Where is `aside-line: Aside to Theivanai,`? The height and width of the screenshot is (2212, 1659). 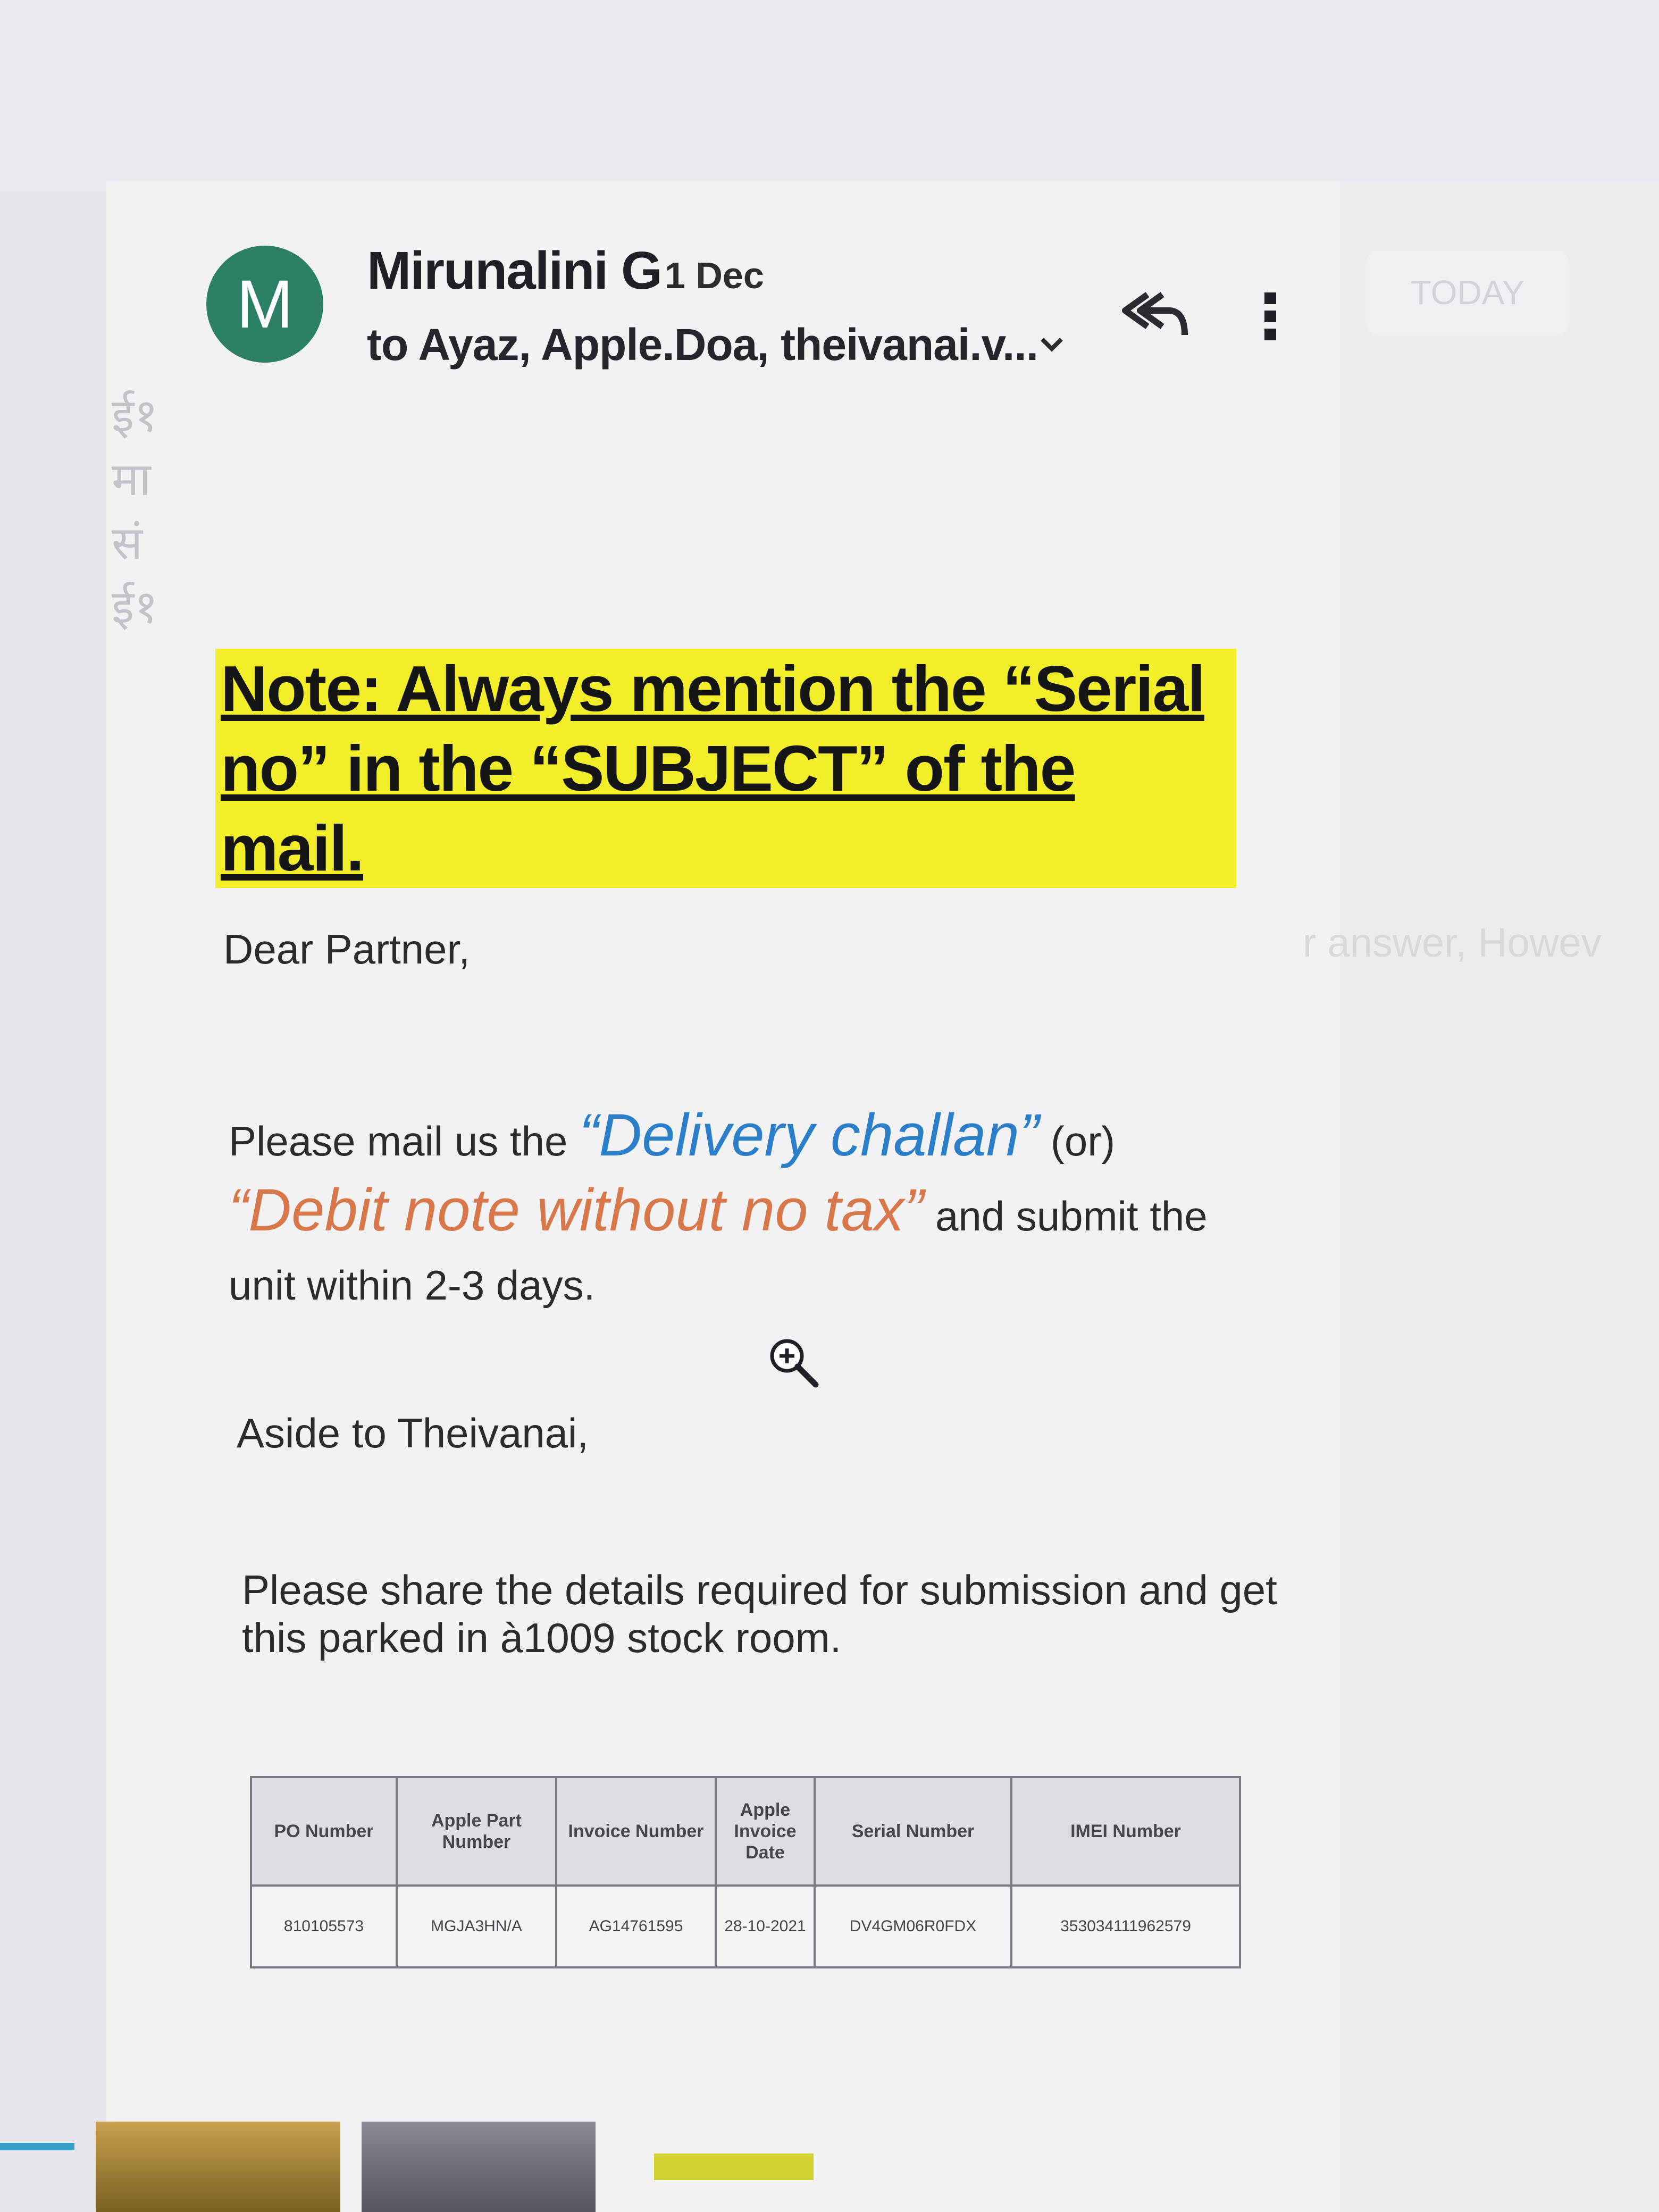
aside-line: Aside to Theivanai, is located at coordinates (413, 1433).